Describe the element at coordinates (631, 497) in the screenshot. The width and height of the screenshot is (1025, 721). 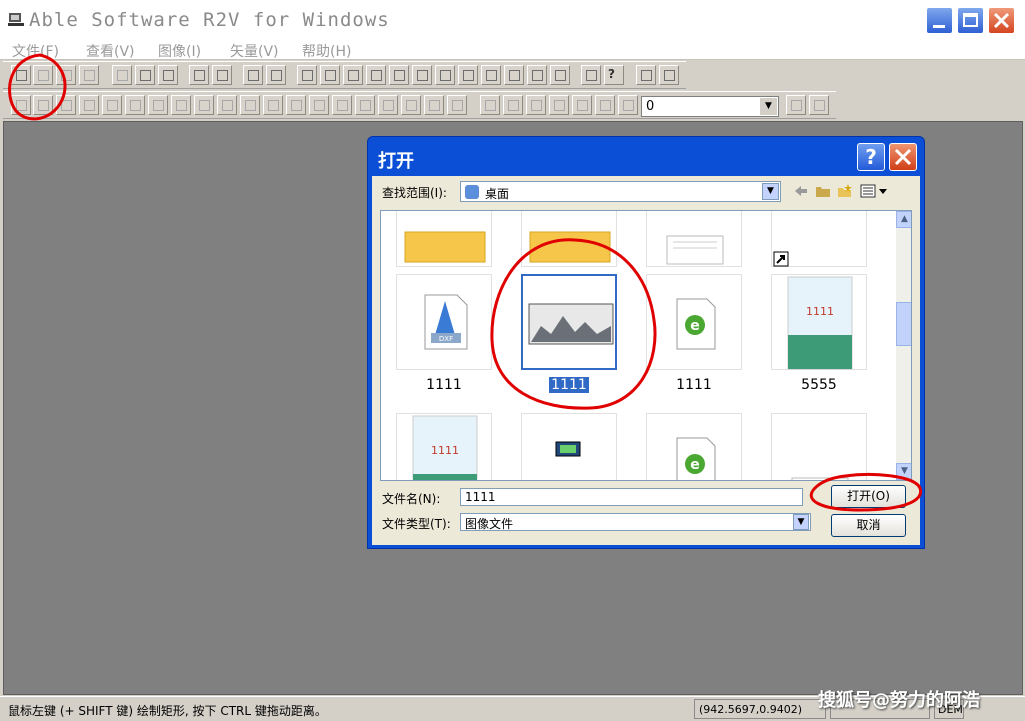
I see `filename-input: 1111` at that location.